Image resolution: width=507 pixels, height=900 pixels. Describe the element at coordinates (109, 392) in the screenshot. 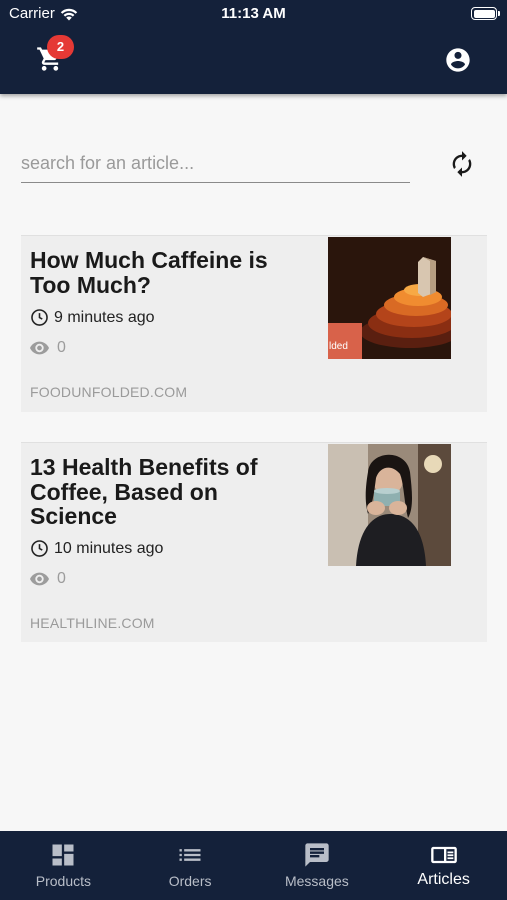

I see `article-source: FOODUNFOLDED.COM` at that location.